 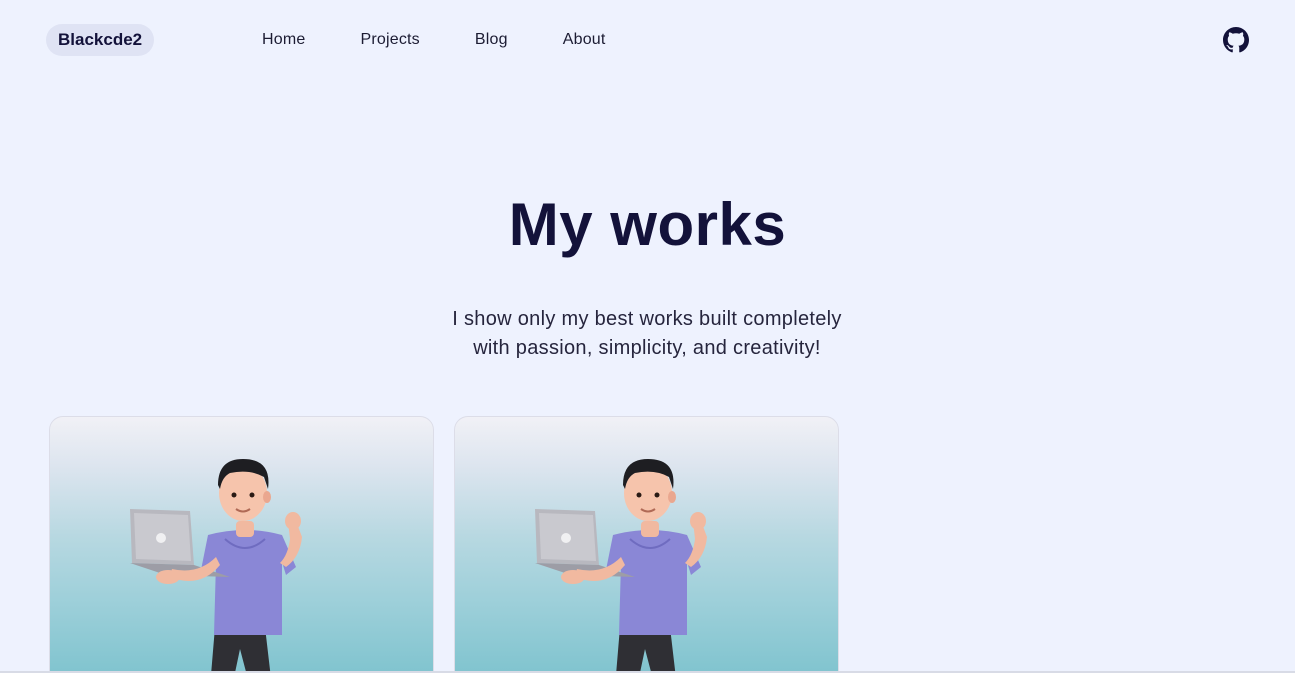 I want to click on brand-logo: Blackcde2, so click(x=100, y=40).